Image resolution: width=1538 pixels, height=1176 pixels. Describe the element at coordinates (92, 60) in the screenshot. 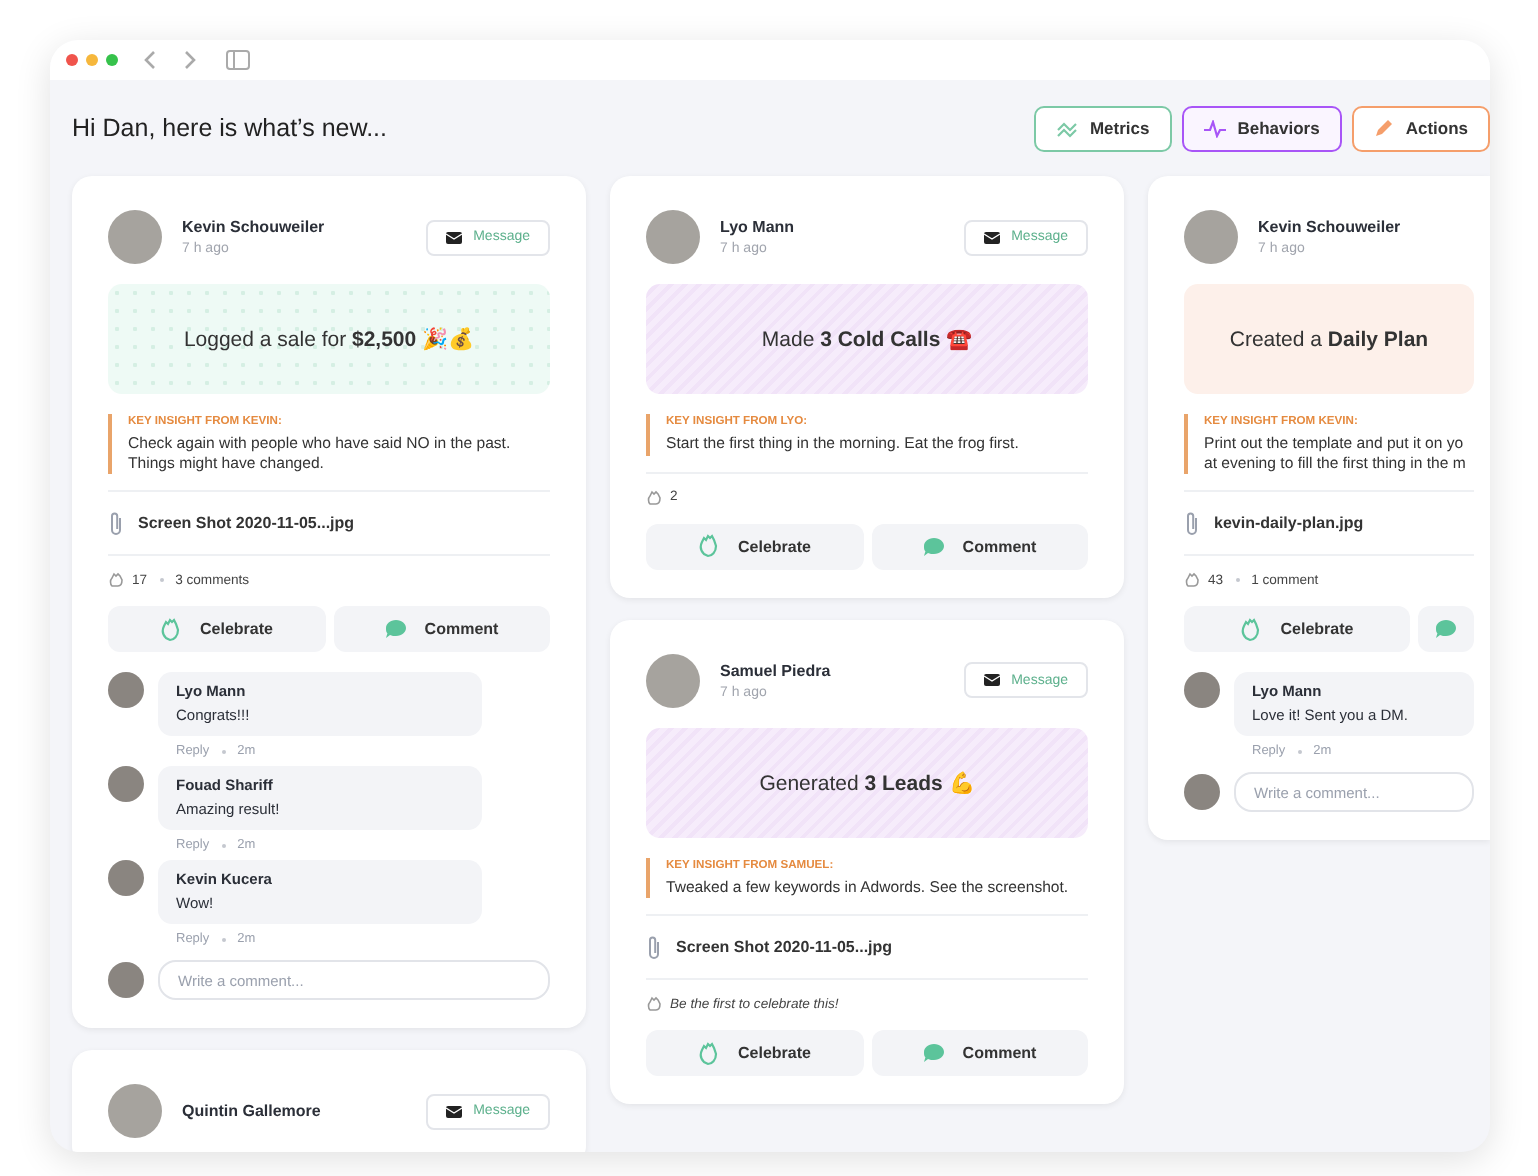

I see `minimize-icon` at that location.